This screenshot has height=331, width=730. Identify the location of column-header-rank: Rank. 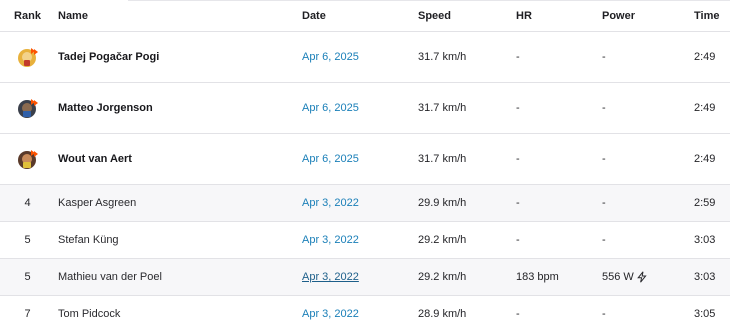
(27, 16).